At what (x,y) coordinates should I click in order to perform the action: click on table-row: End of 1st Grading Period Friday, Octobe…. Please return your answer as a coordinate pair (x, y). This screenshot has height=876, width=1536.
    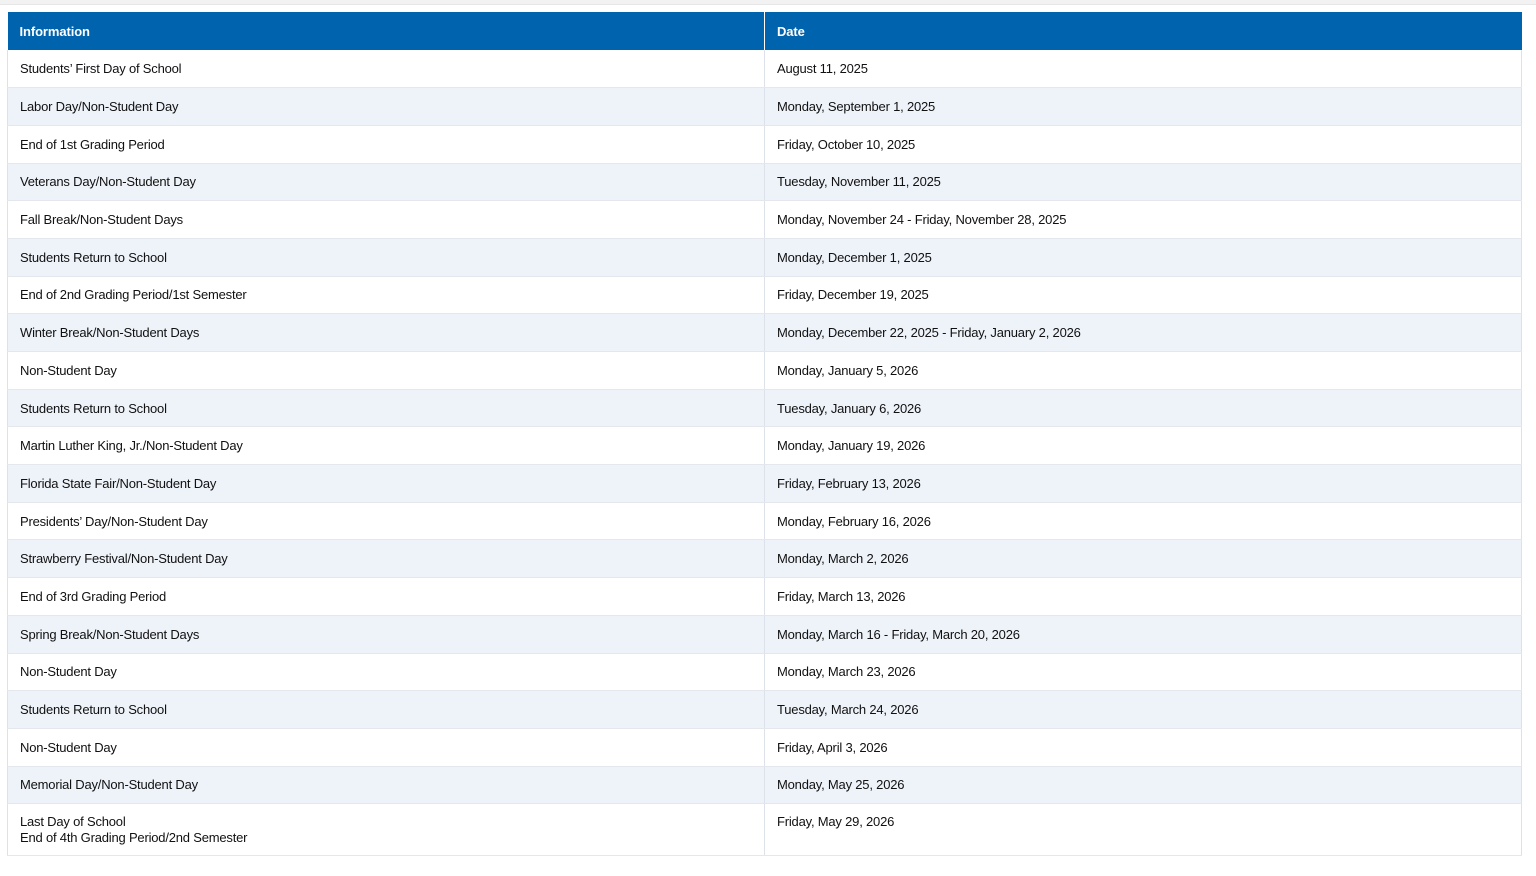
    Looking at the image, I should click on (764, 144).